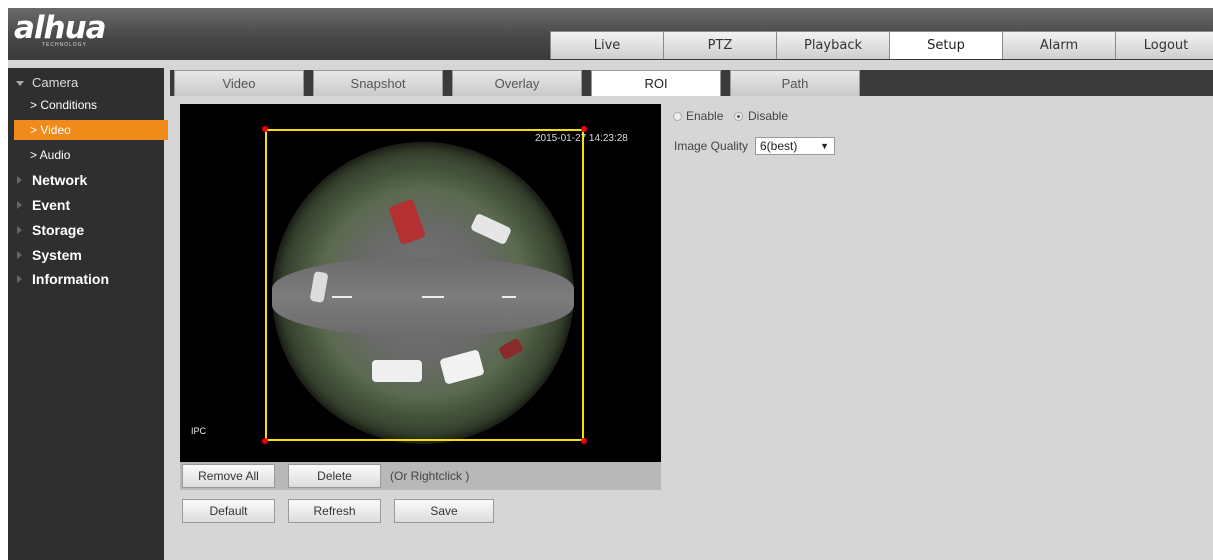  What do you see at coordinates (430, 476) in the screenshot?
I see `rightclick-hint: (Or Rightclick )` at bounding box center [430, 476].